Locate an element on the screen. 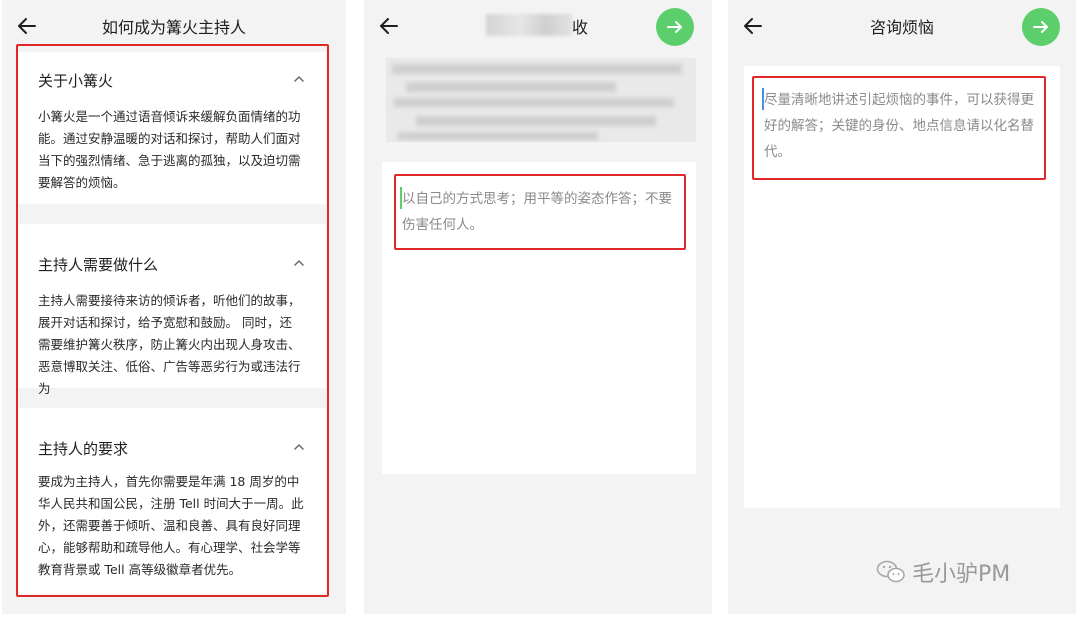  wechat-icon is located at coordinates (890, 571).